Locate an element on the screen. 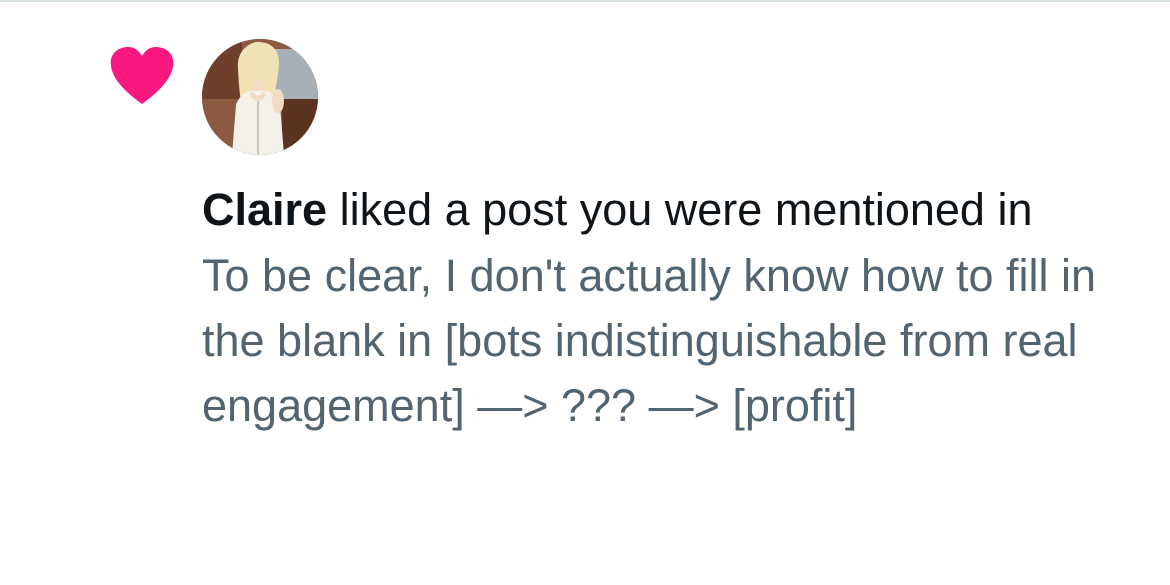  user-name: Claire is located at coordinates (264, 209).